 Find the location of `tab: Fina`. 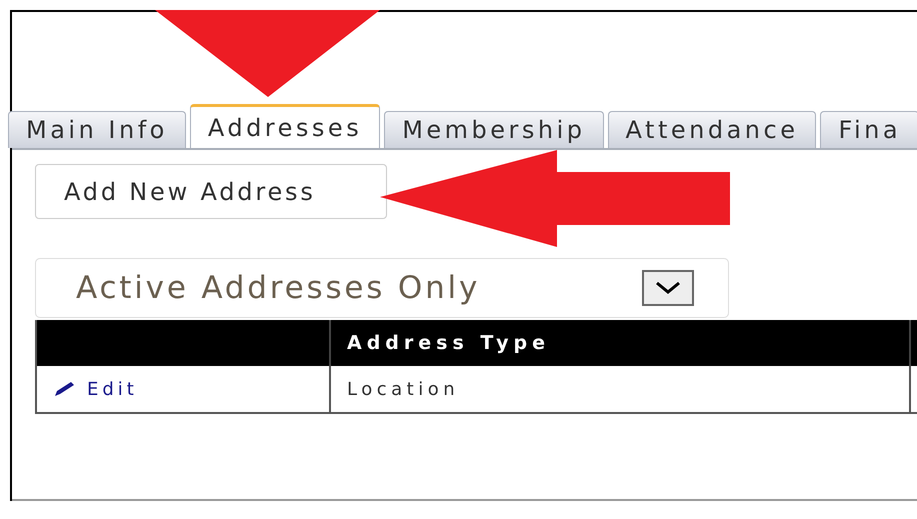

tab: Fina is located at coordinates (868, 129).